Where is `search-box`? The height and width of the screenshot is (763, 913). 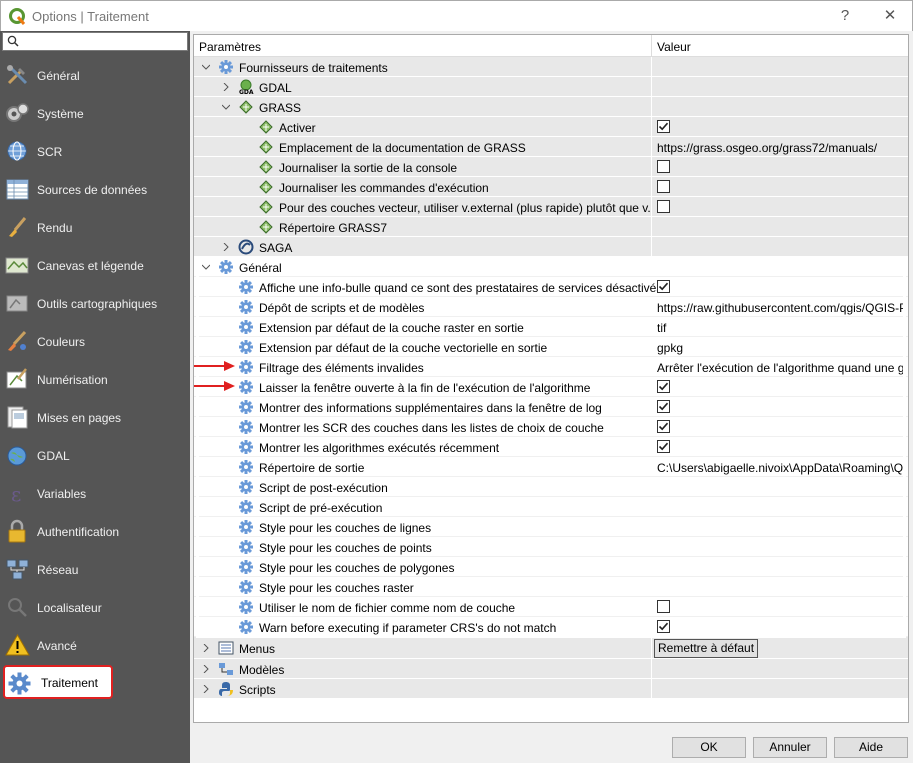
search-box is located at coordinates (95, 41).